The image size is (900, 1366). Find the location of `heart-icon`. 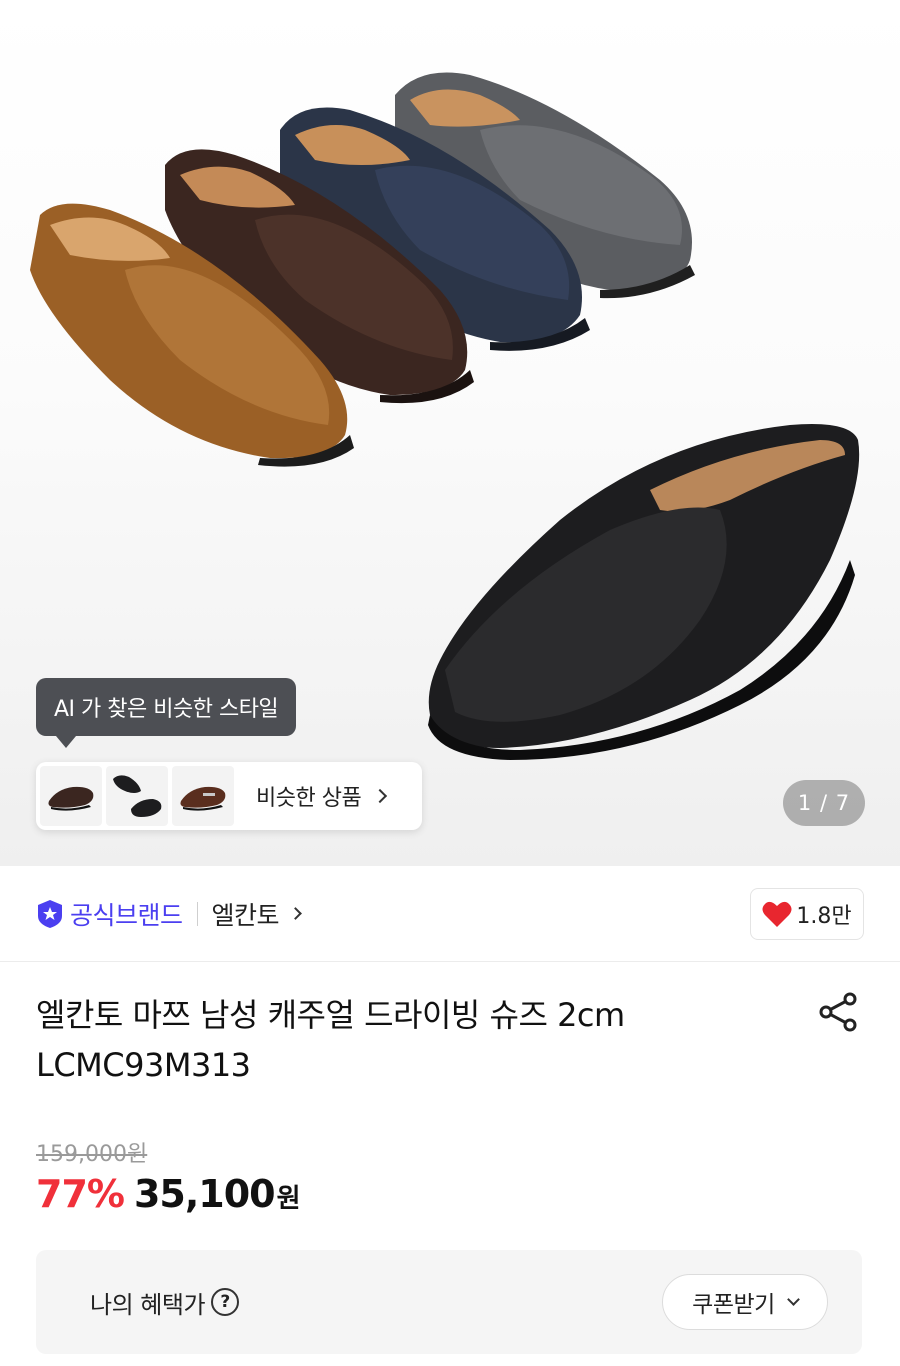

heart-icon is located at coordinates (777, 914).